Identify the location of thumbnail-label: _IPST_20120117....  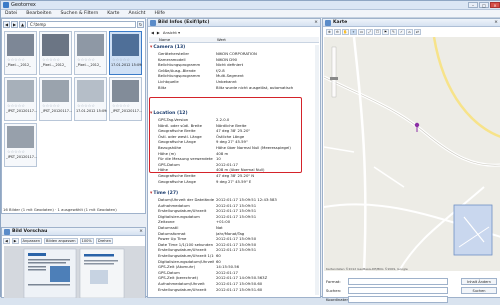
(21, 111).